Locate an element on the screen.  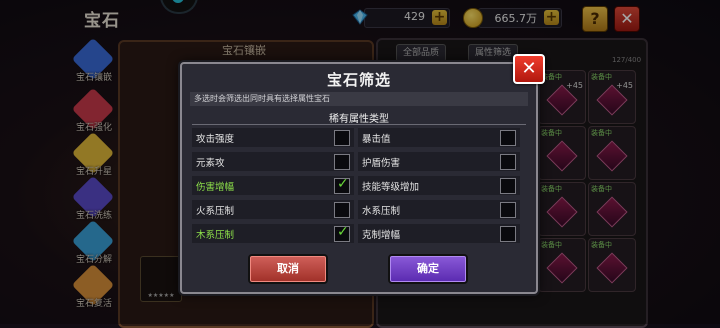
option-label: 伤害增幅 is located at coordinates (215, 187).